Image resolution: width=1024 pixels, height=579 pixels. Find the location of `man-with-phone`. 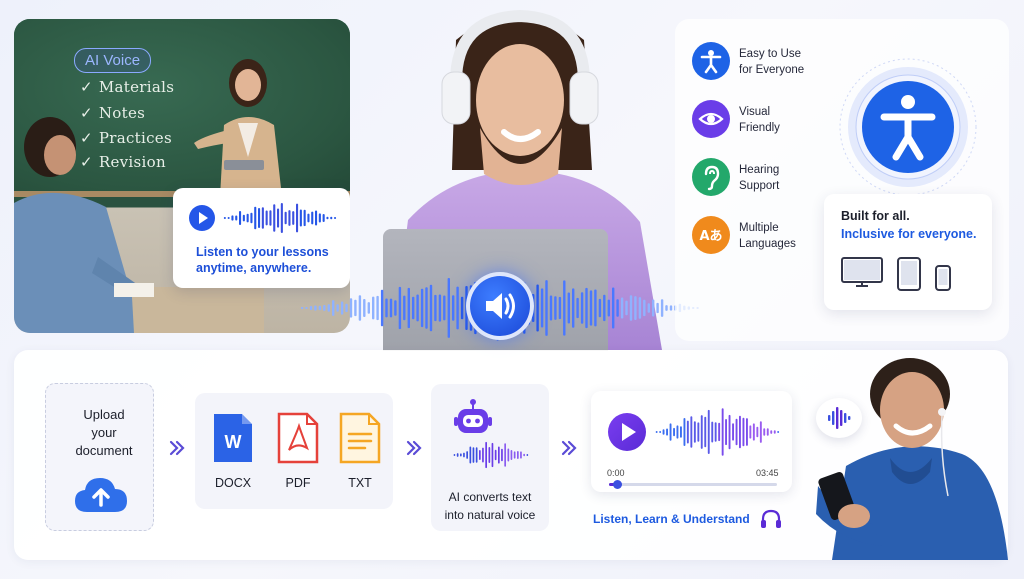

man-with-phone is located at coordinates (912, 459).